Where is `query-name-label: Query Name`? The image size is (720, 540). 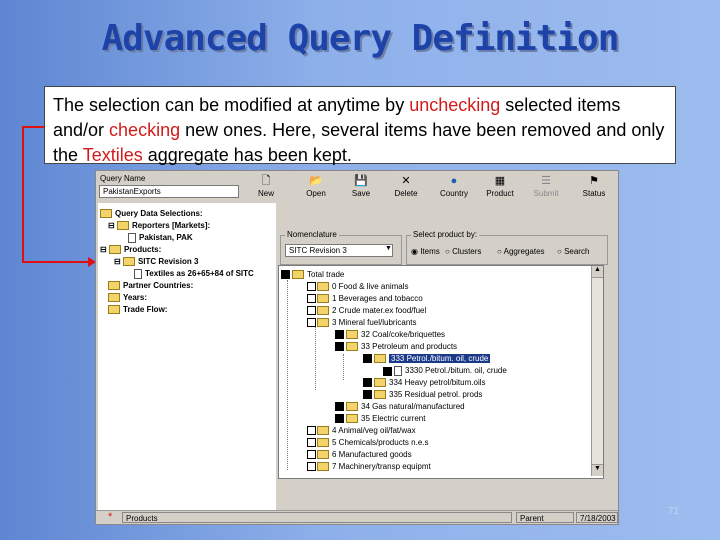 query-name-label: Query Name is located at coordinates (123, 178).